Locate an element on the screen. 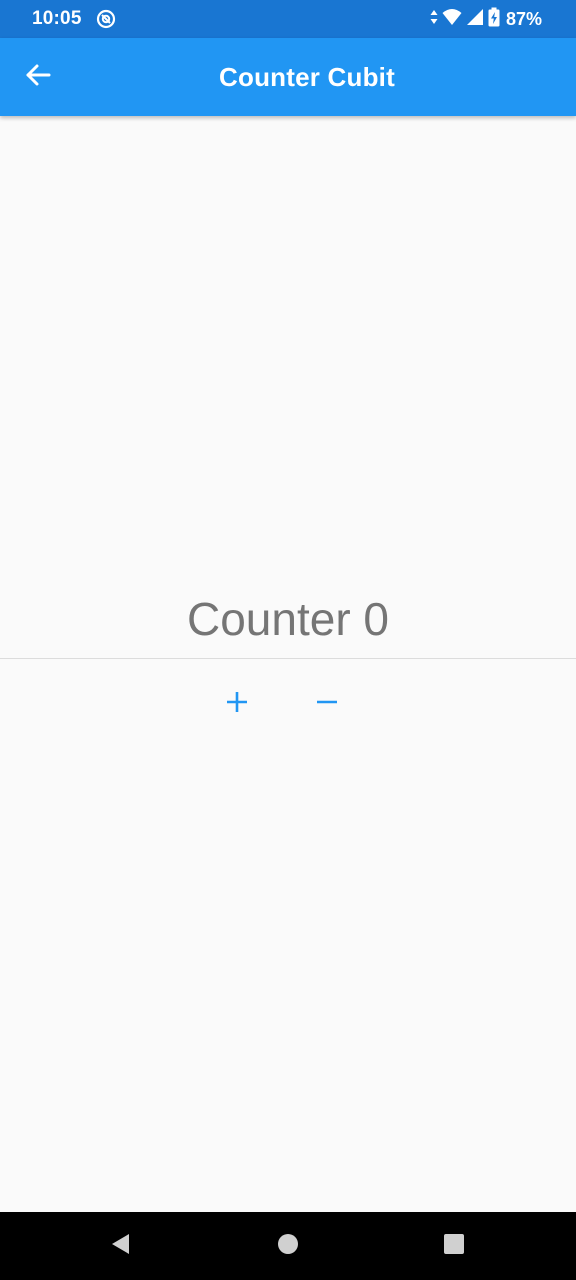 This screenshot has height=1280, width=576. recents-square-icon is located at coordinates (454, 1246).